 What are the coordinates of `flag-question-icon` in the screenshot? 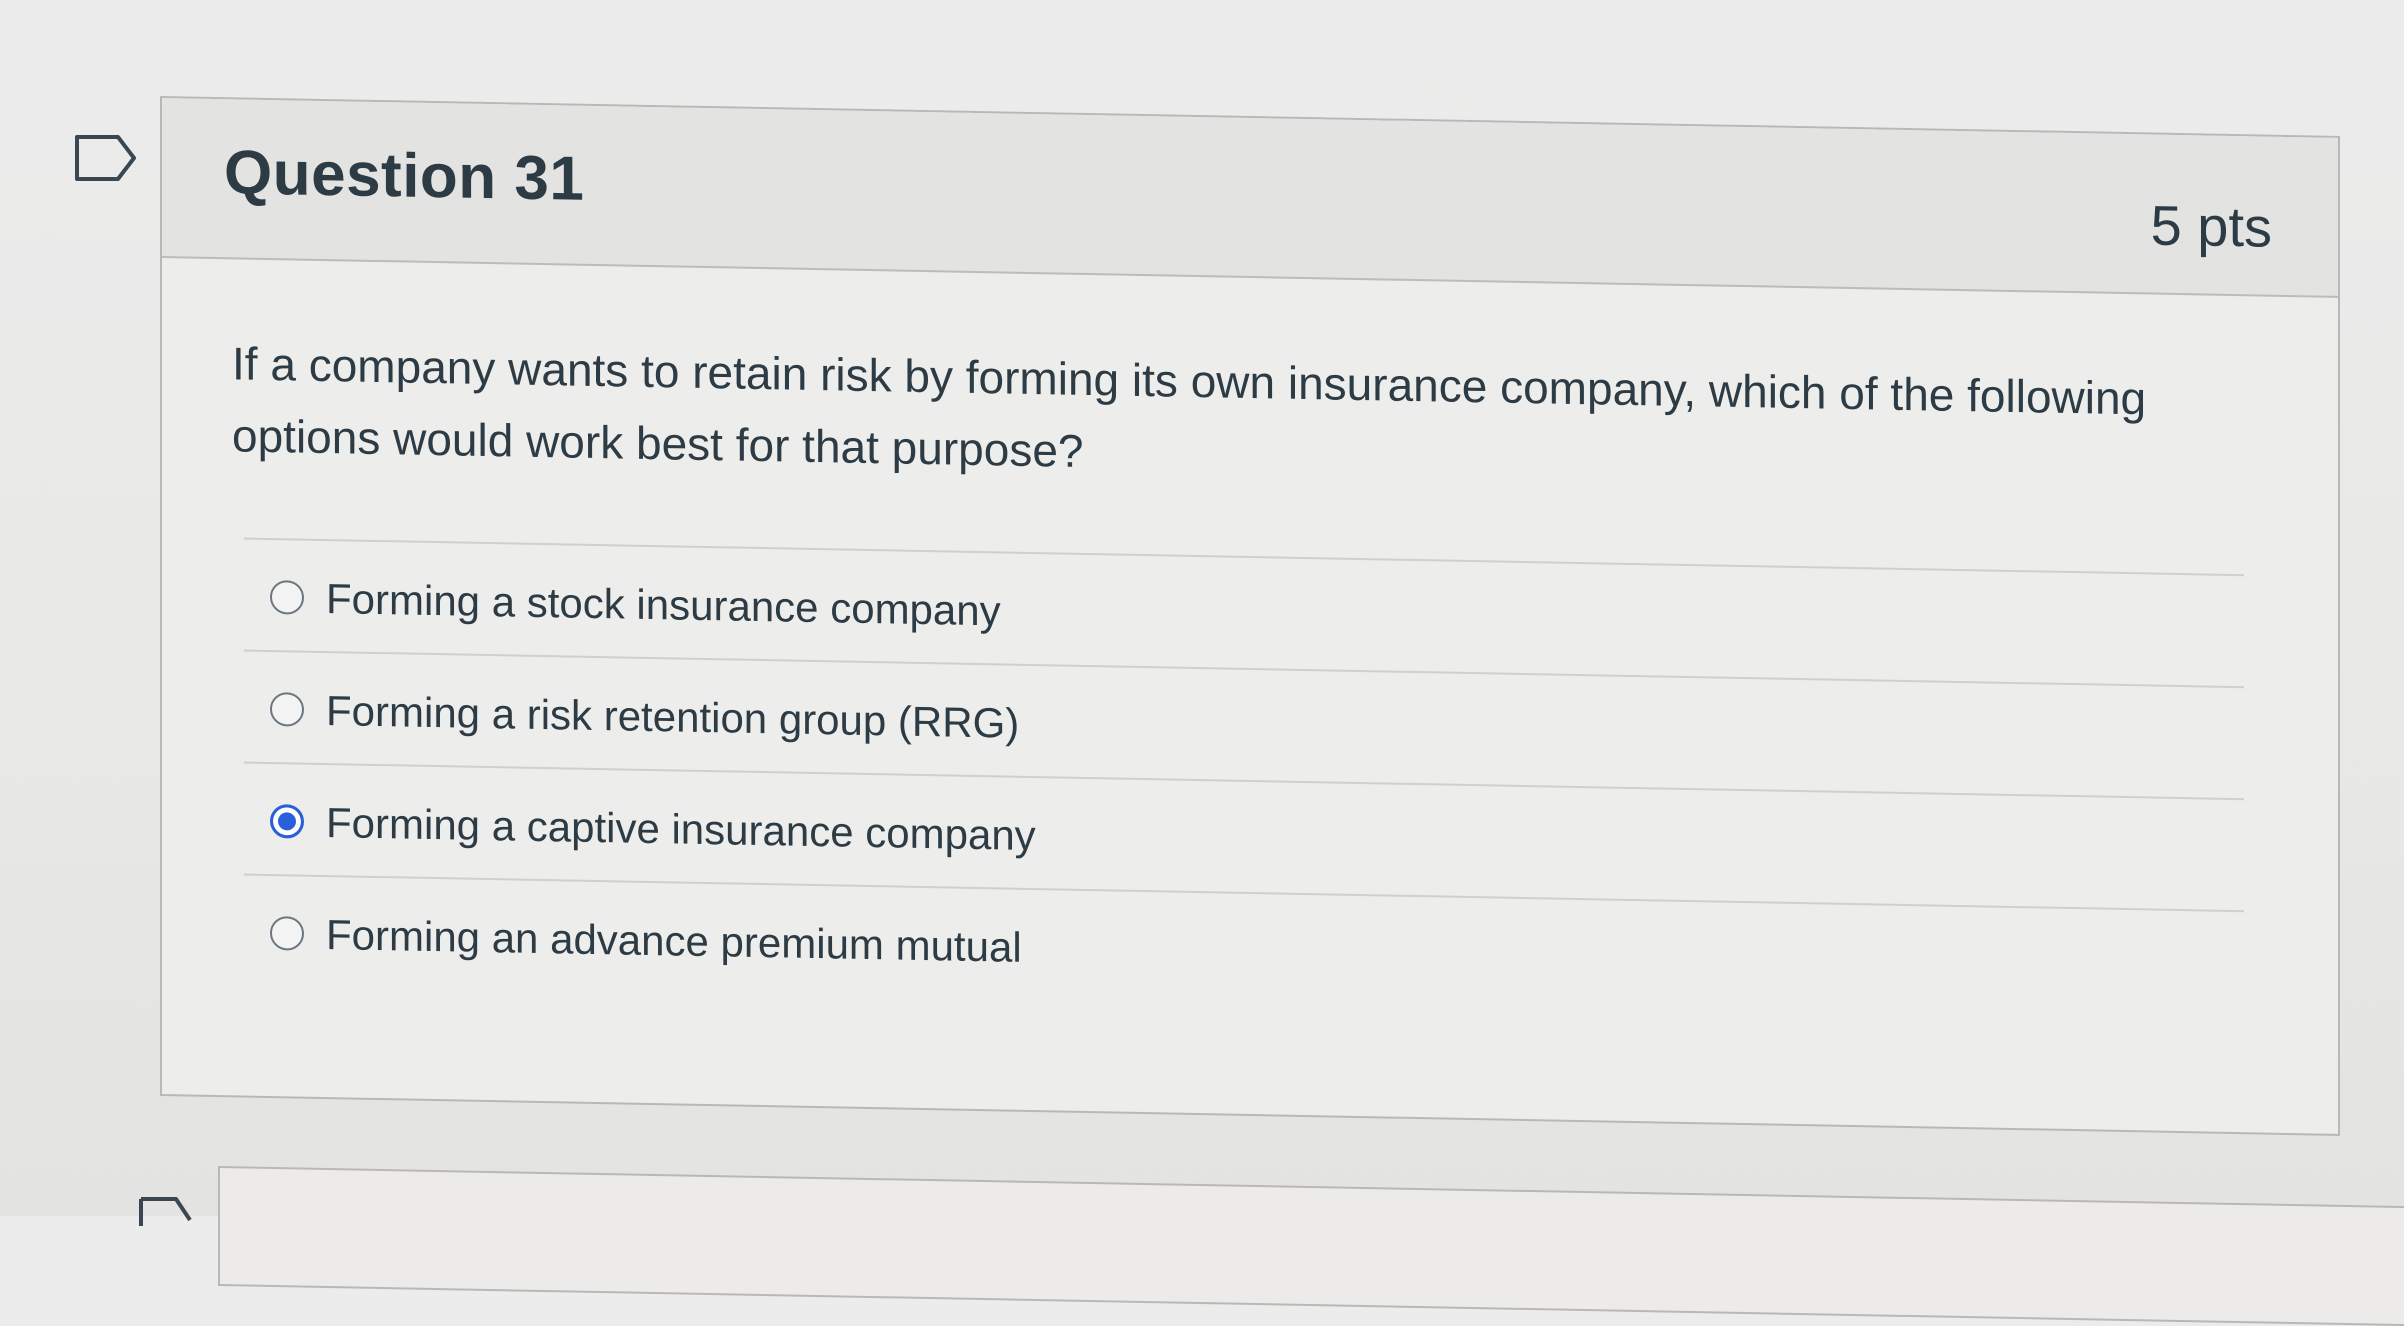 It's located at (106, 158).